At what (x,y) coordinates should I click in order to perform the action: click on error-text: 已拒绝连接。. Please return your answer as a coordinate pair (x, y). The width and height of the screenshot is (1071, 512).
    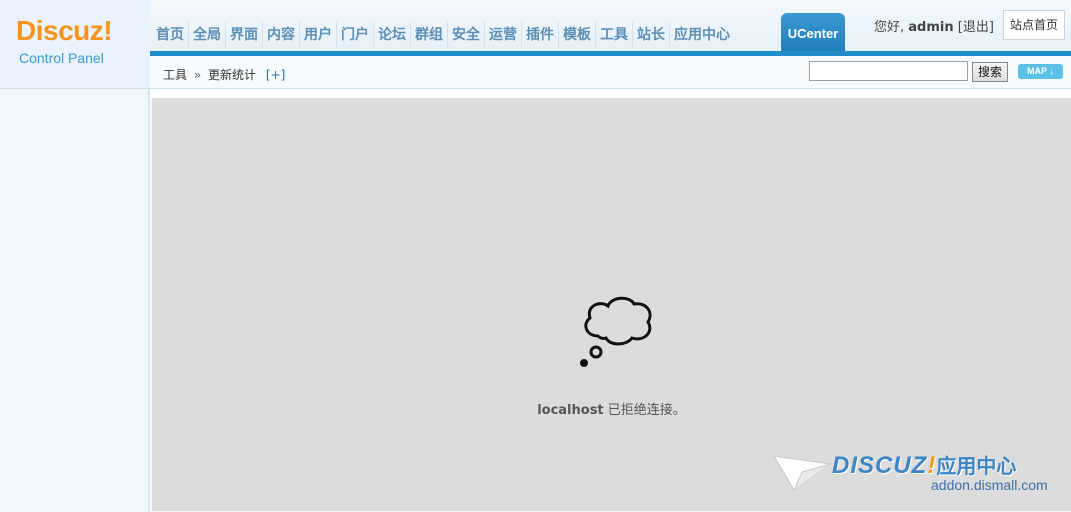
    Looking at the image, I should click on (646, 410).